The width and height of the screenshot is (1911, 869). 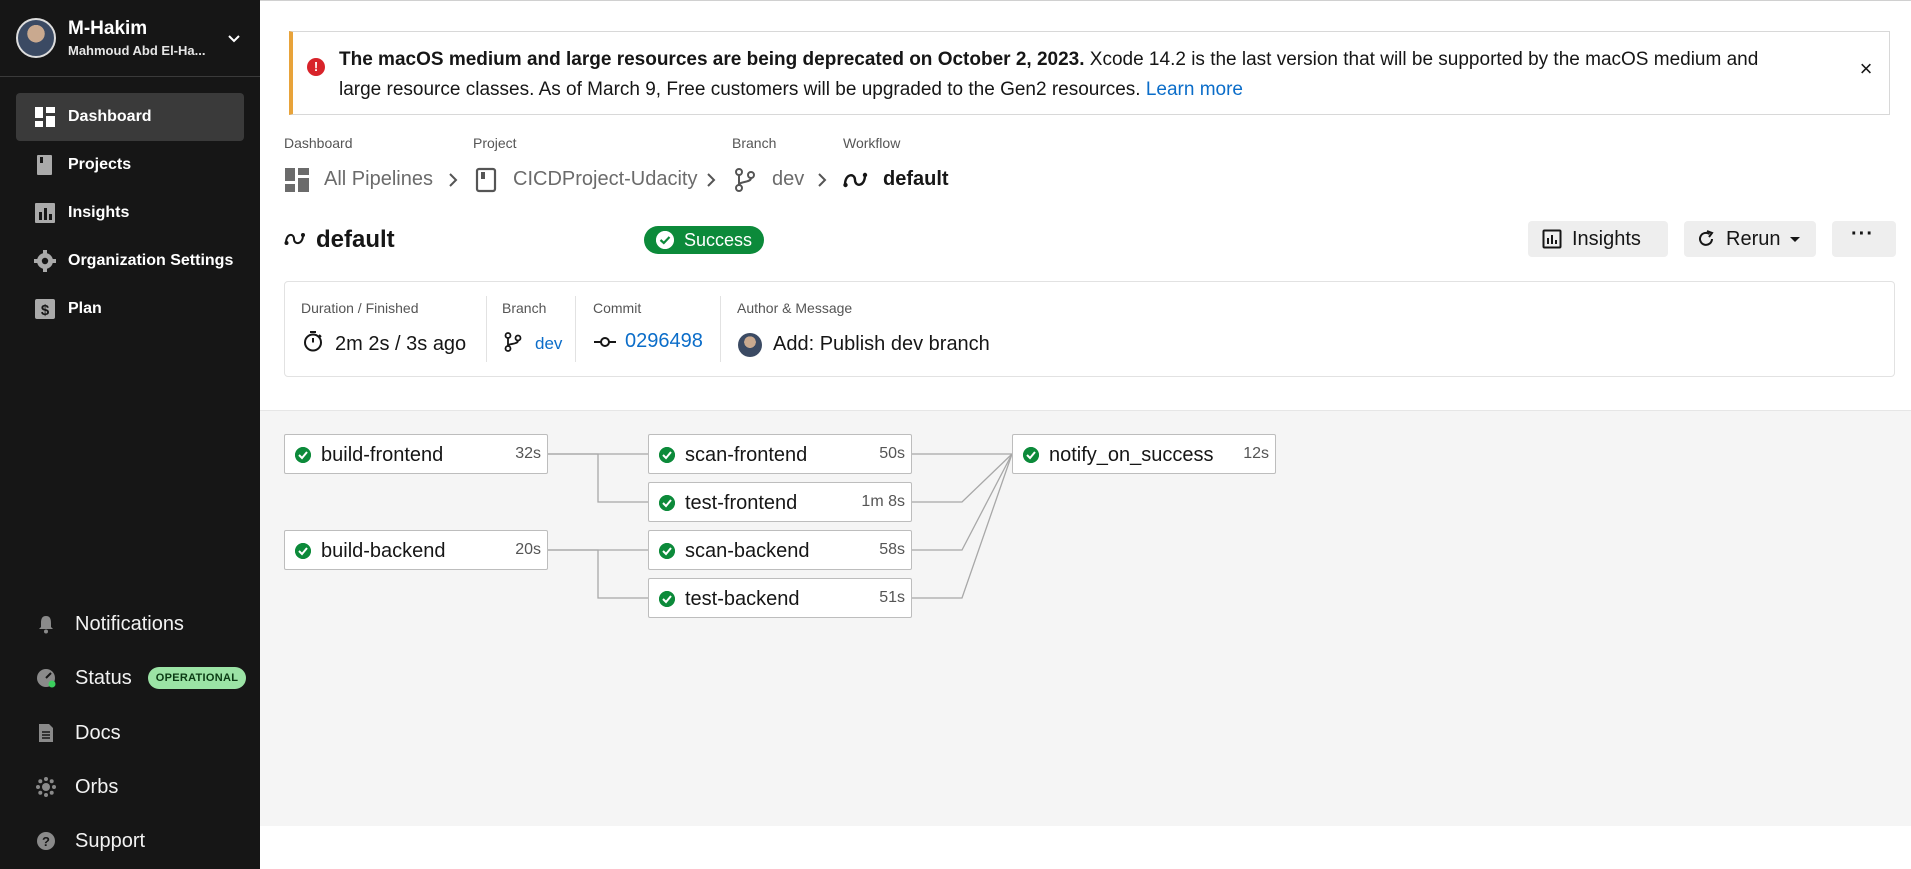 I want to click on sidebar-item-organization-settings: Organization Settings, so click(x=130, y=261).